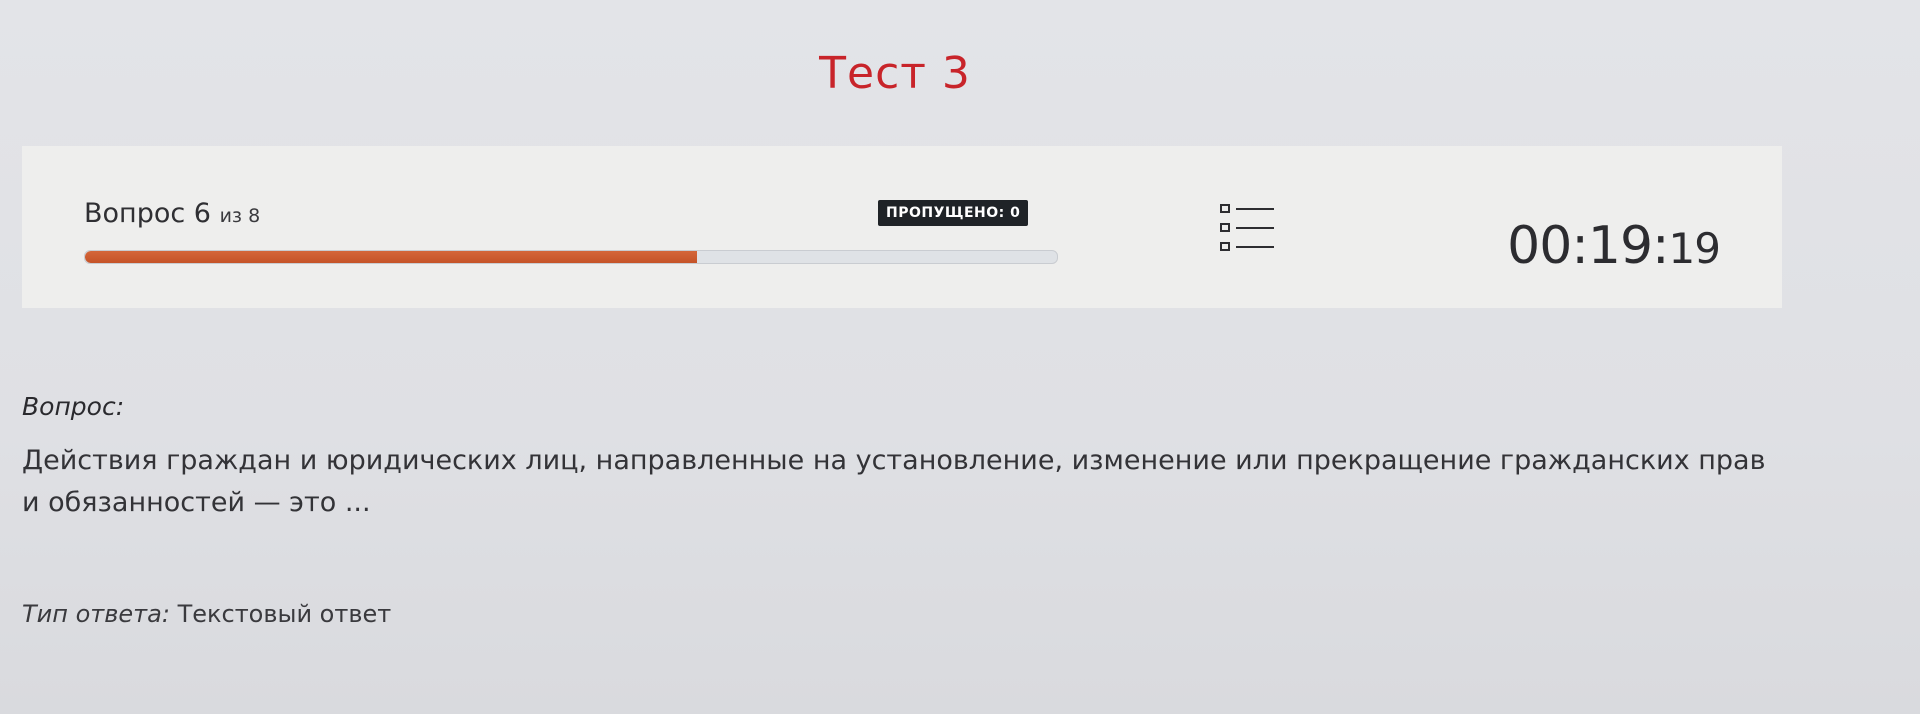 The image size is (1920, 714). I want to click on question-label: Вопрос:, so click(73, 406).